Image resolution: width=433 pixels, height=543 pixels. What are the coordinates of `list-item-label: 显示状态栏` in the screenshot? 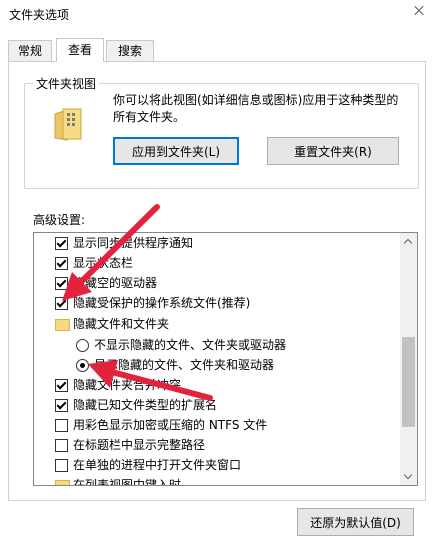 It's located at (103, 263).